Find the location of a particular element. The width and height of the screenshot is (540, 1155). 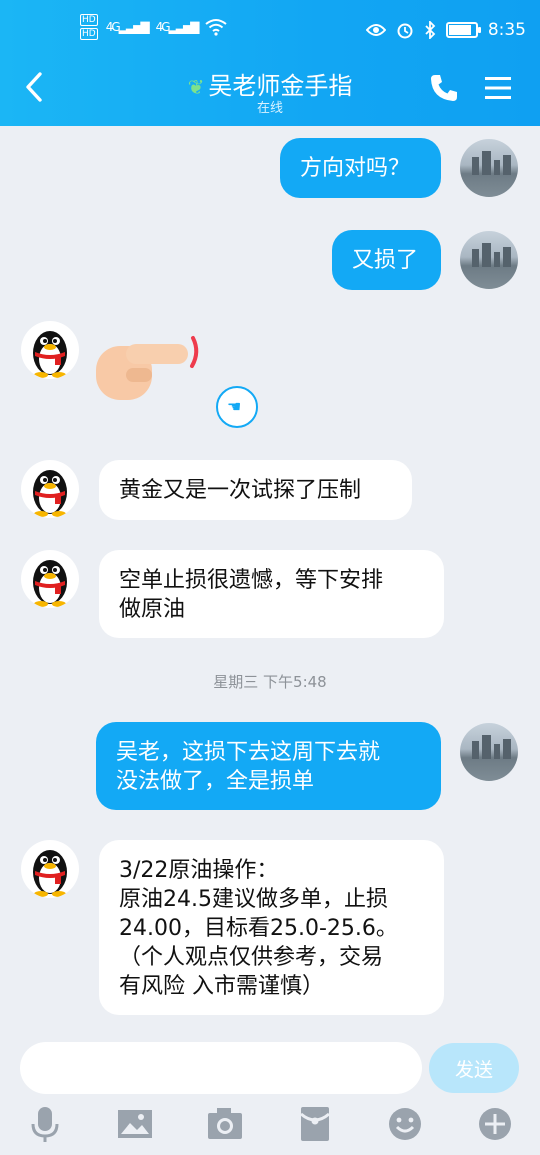

eye-icon is located at coordinates (375, 30).